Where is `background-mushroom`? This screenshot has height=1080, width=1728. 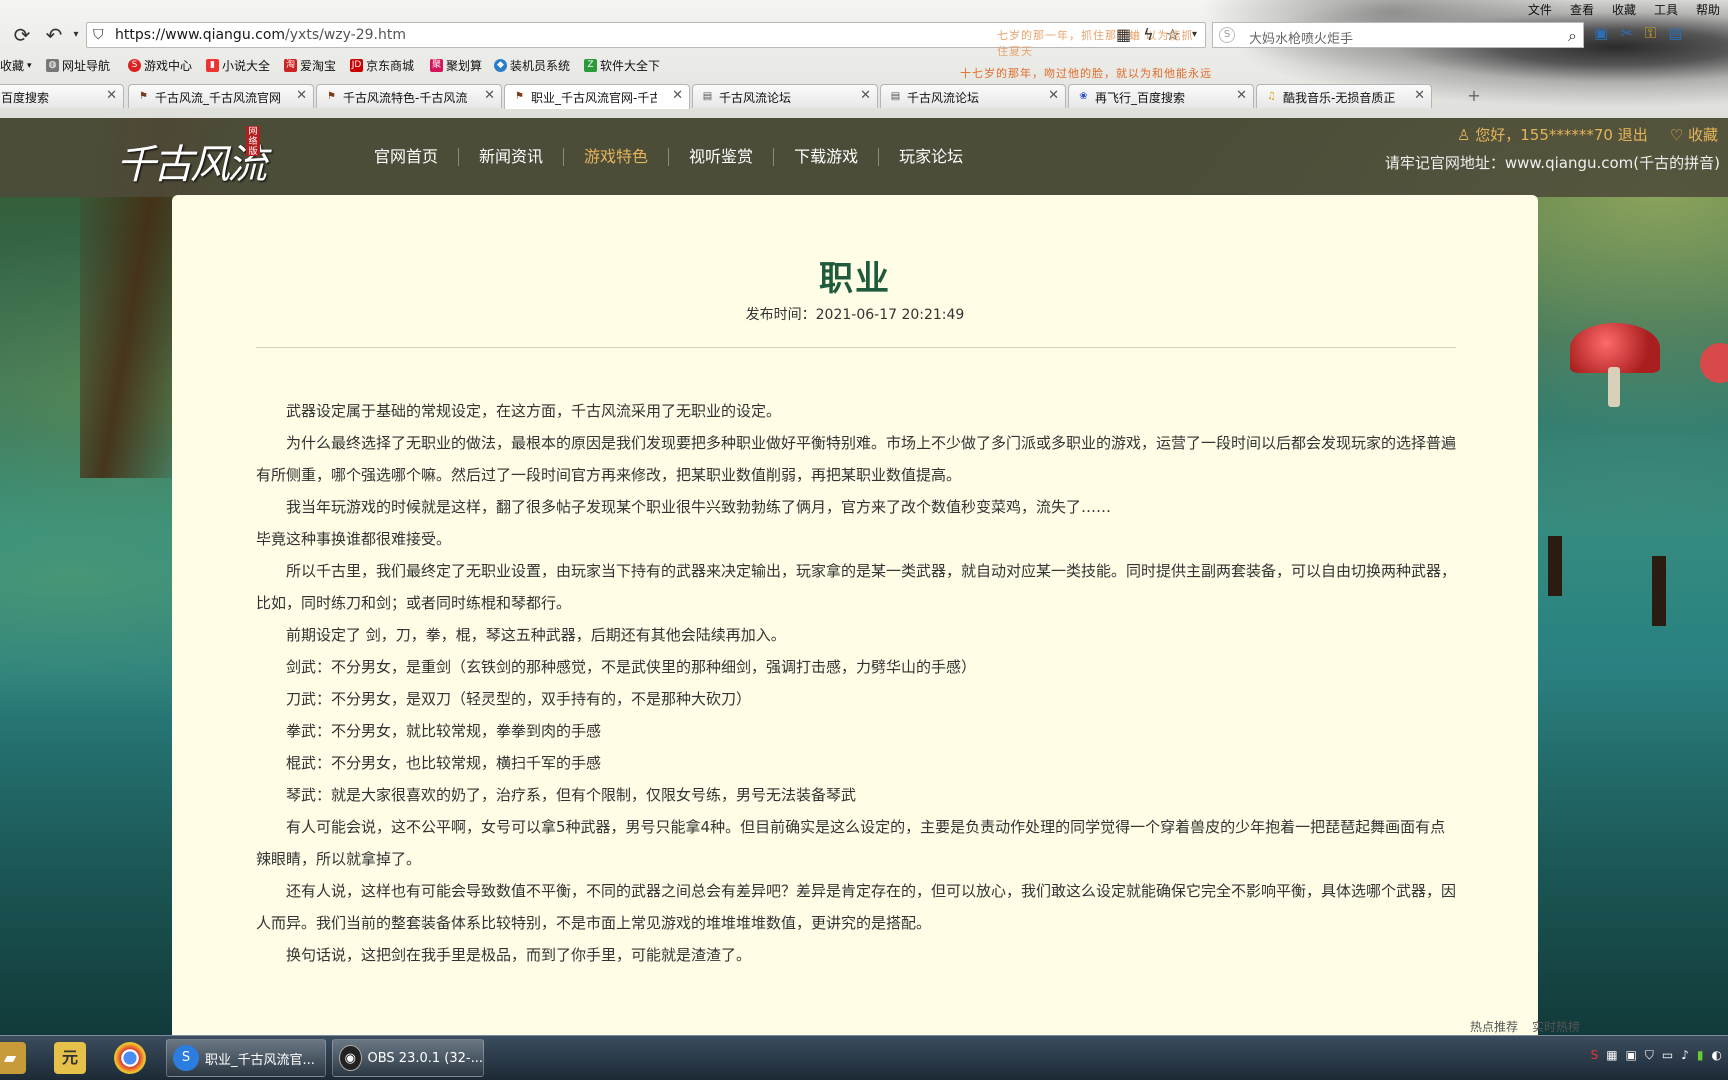
background-mushroom is located at coordinates (1615, 365).